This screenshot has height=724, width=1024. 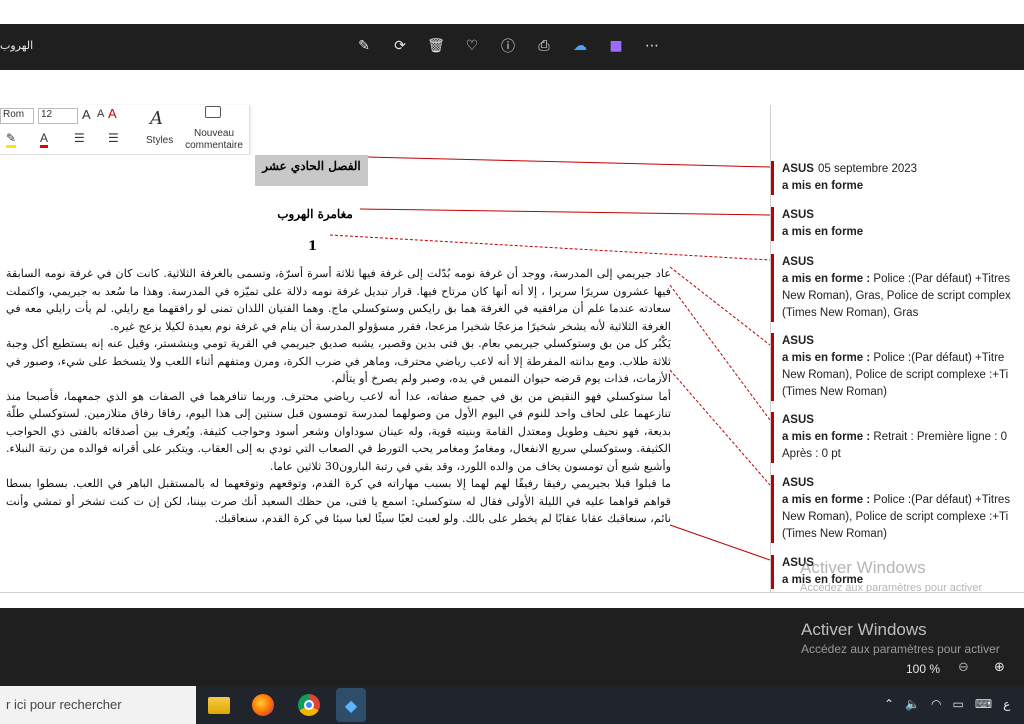 What do you see at coordinates (1006, 704) in the screenshot?
I see `clock-text: ع` at bounding box center [1006, 704].